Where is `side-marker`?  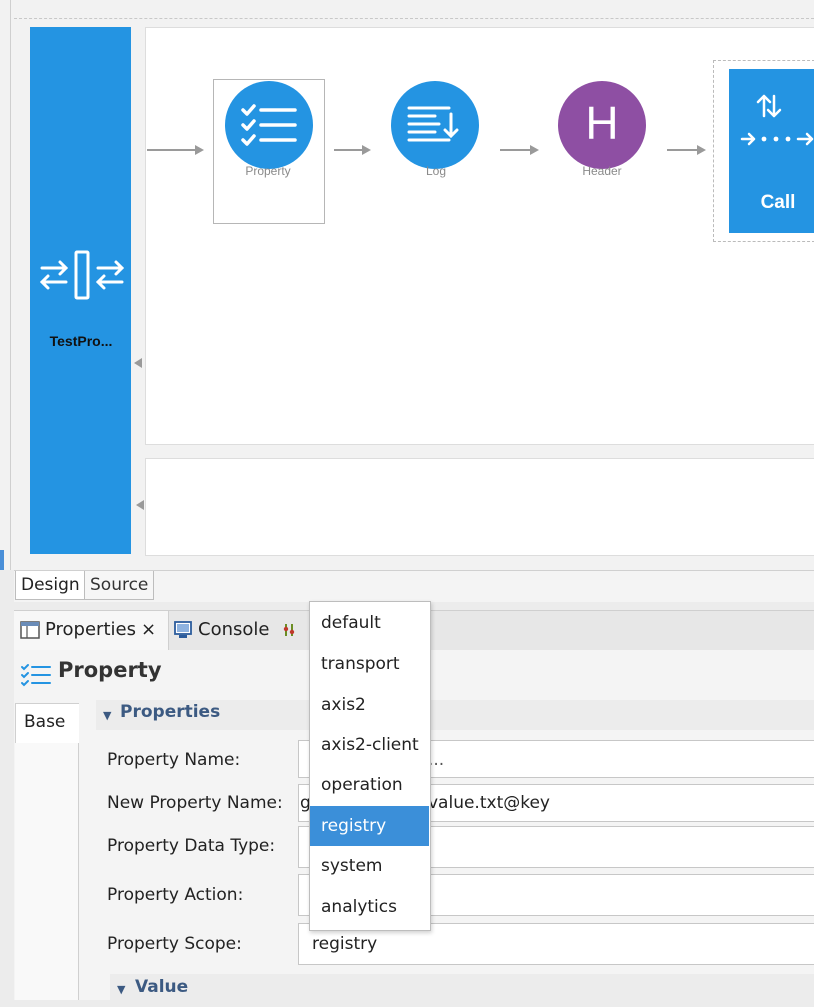 side-marker is located at coordinates (2, 560).